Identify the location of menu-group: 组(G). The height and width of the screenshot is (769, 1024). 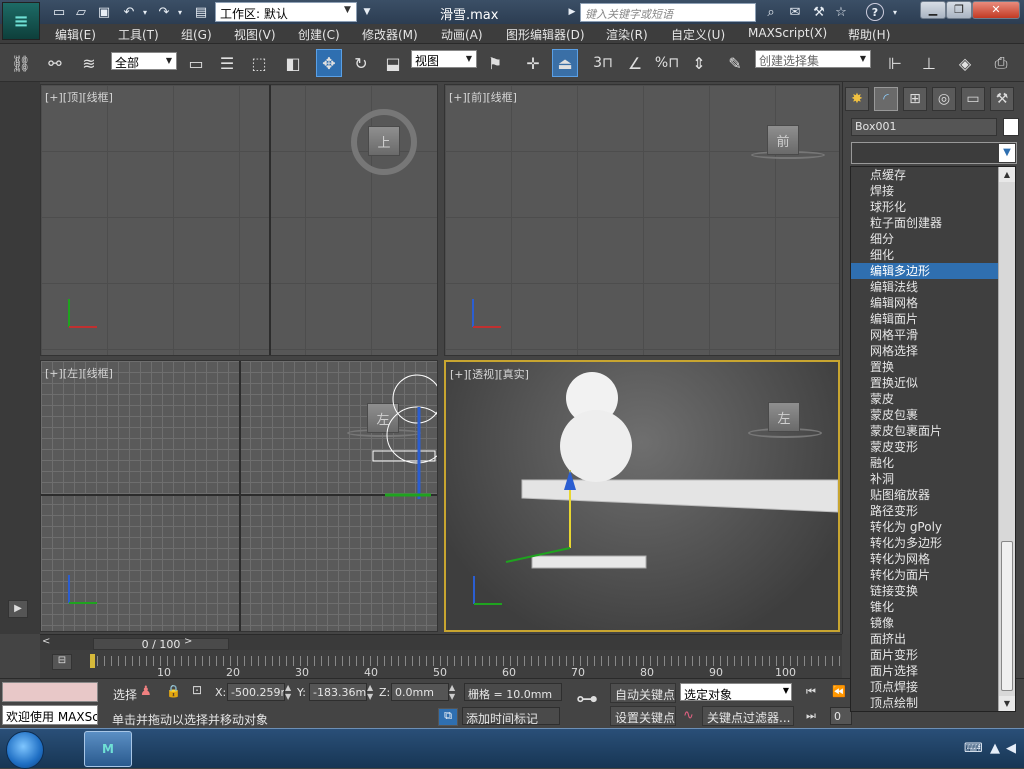
(196, 34).